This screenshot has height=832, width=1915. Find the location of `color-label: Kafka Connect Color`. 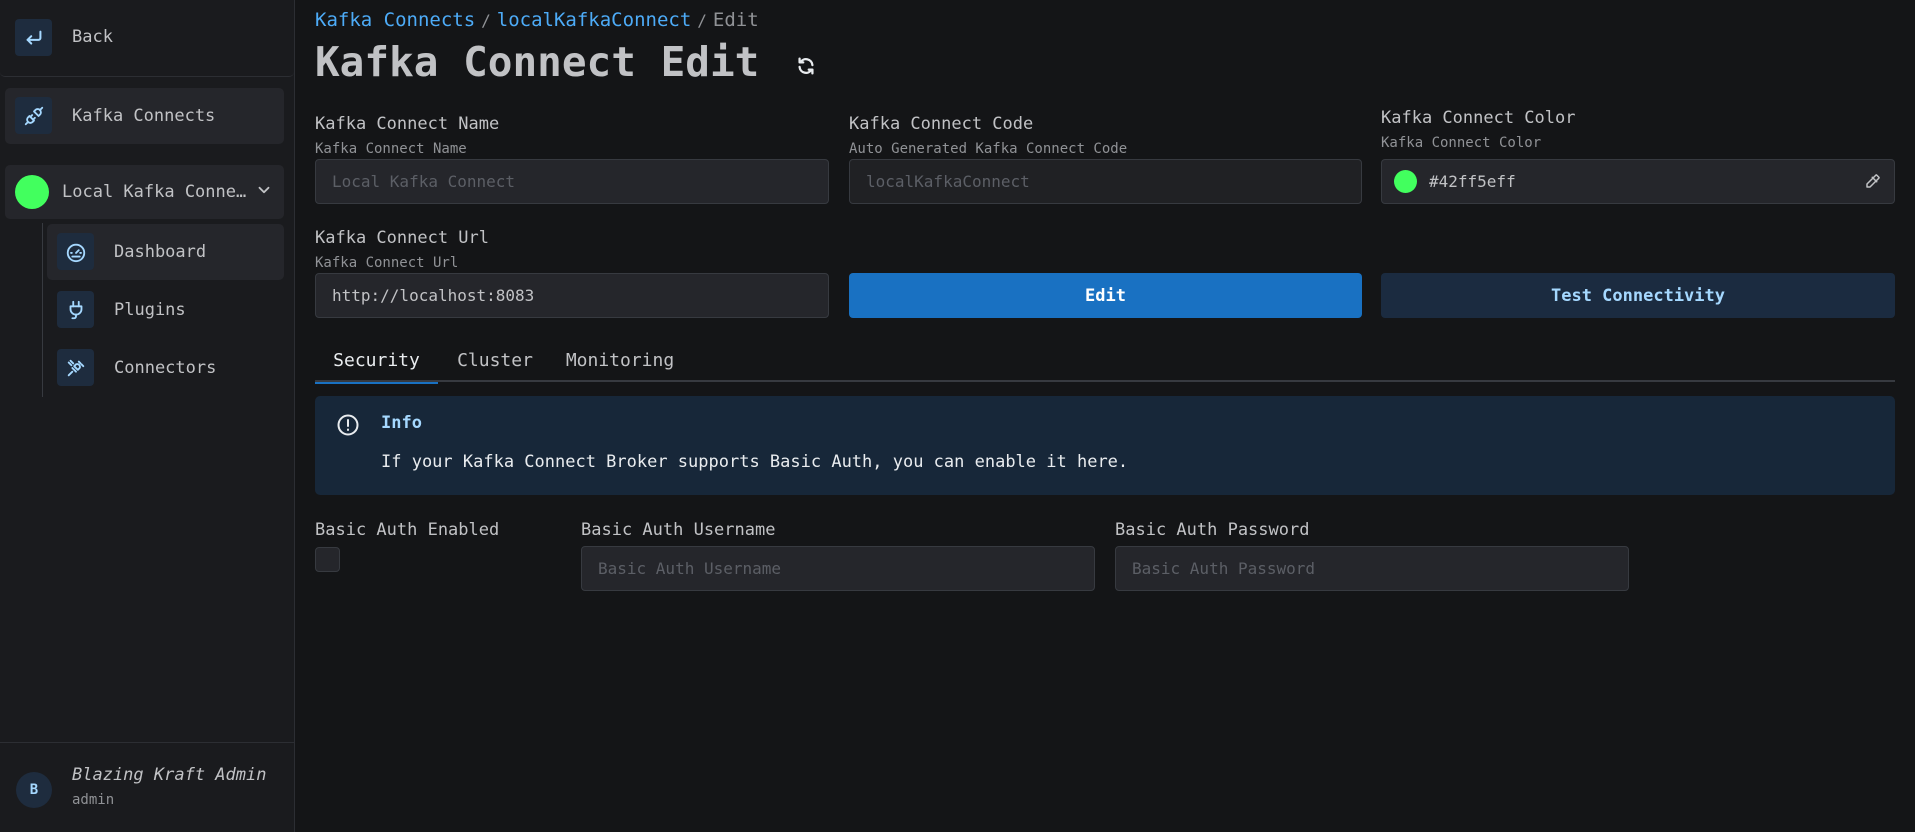

color-label: Kafka Connect Color is located at coordinates (1478, 118).